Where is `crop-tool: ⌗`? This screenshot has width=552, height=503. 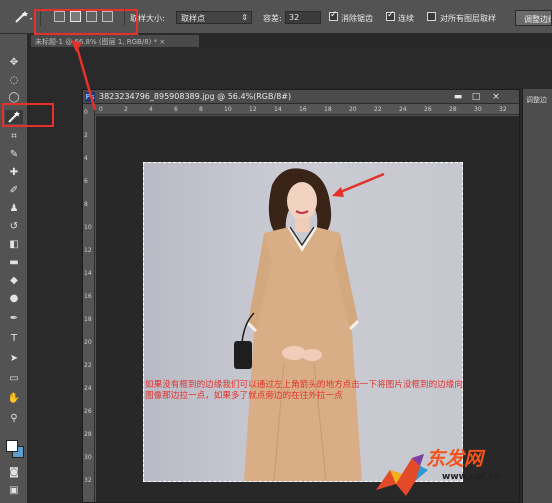 crop-tool: ⌗ is located at coordinates (14, 137).